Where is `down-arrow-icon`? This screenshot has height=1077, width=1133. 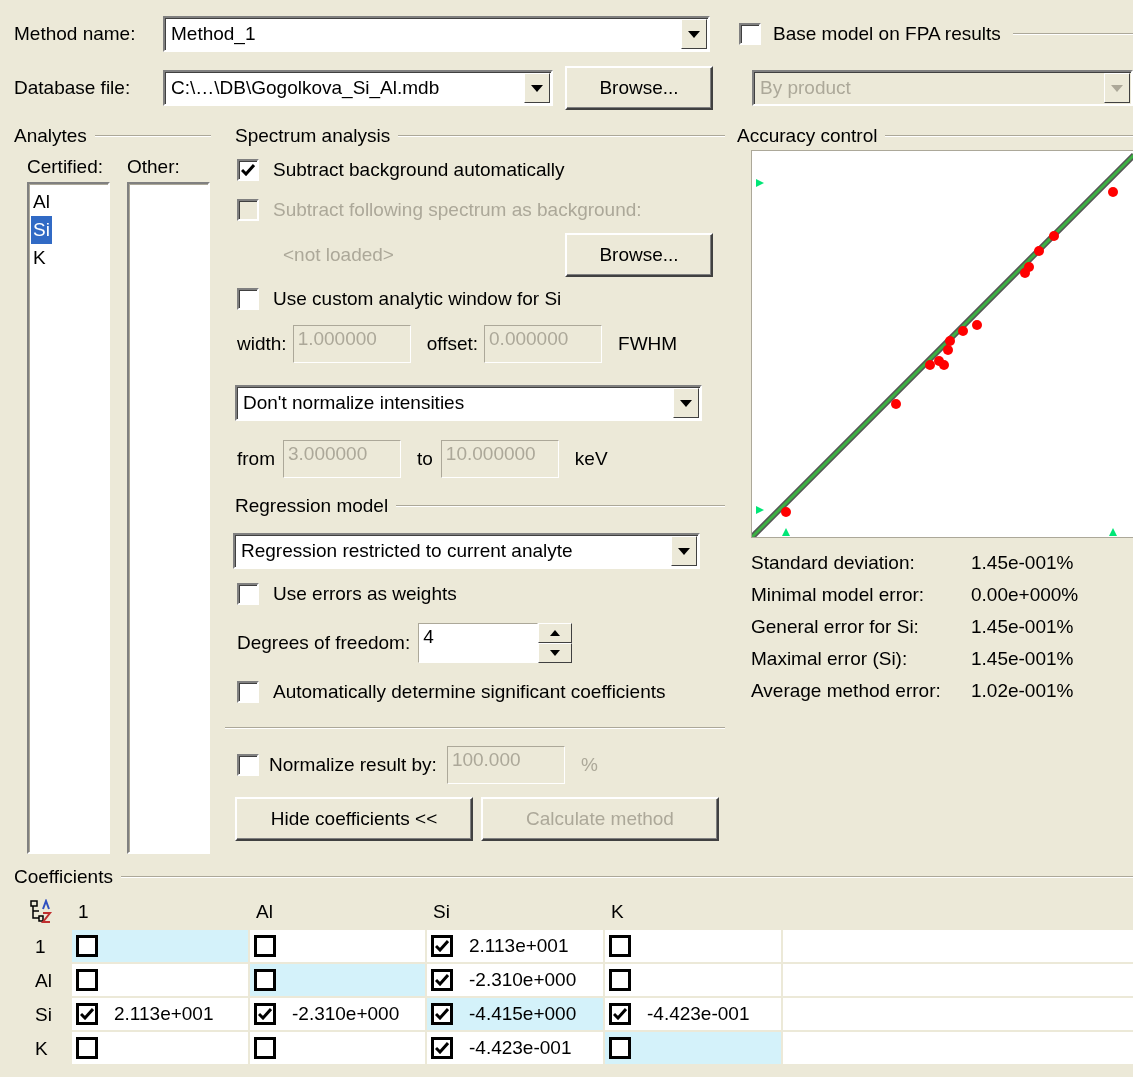
down-arrow-icon is located at coordinates (555, 653).